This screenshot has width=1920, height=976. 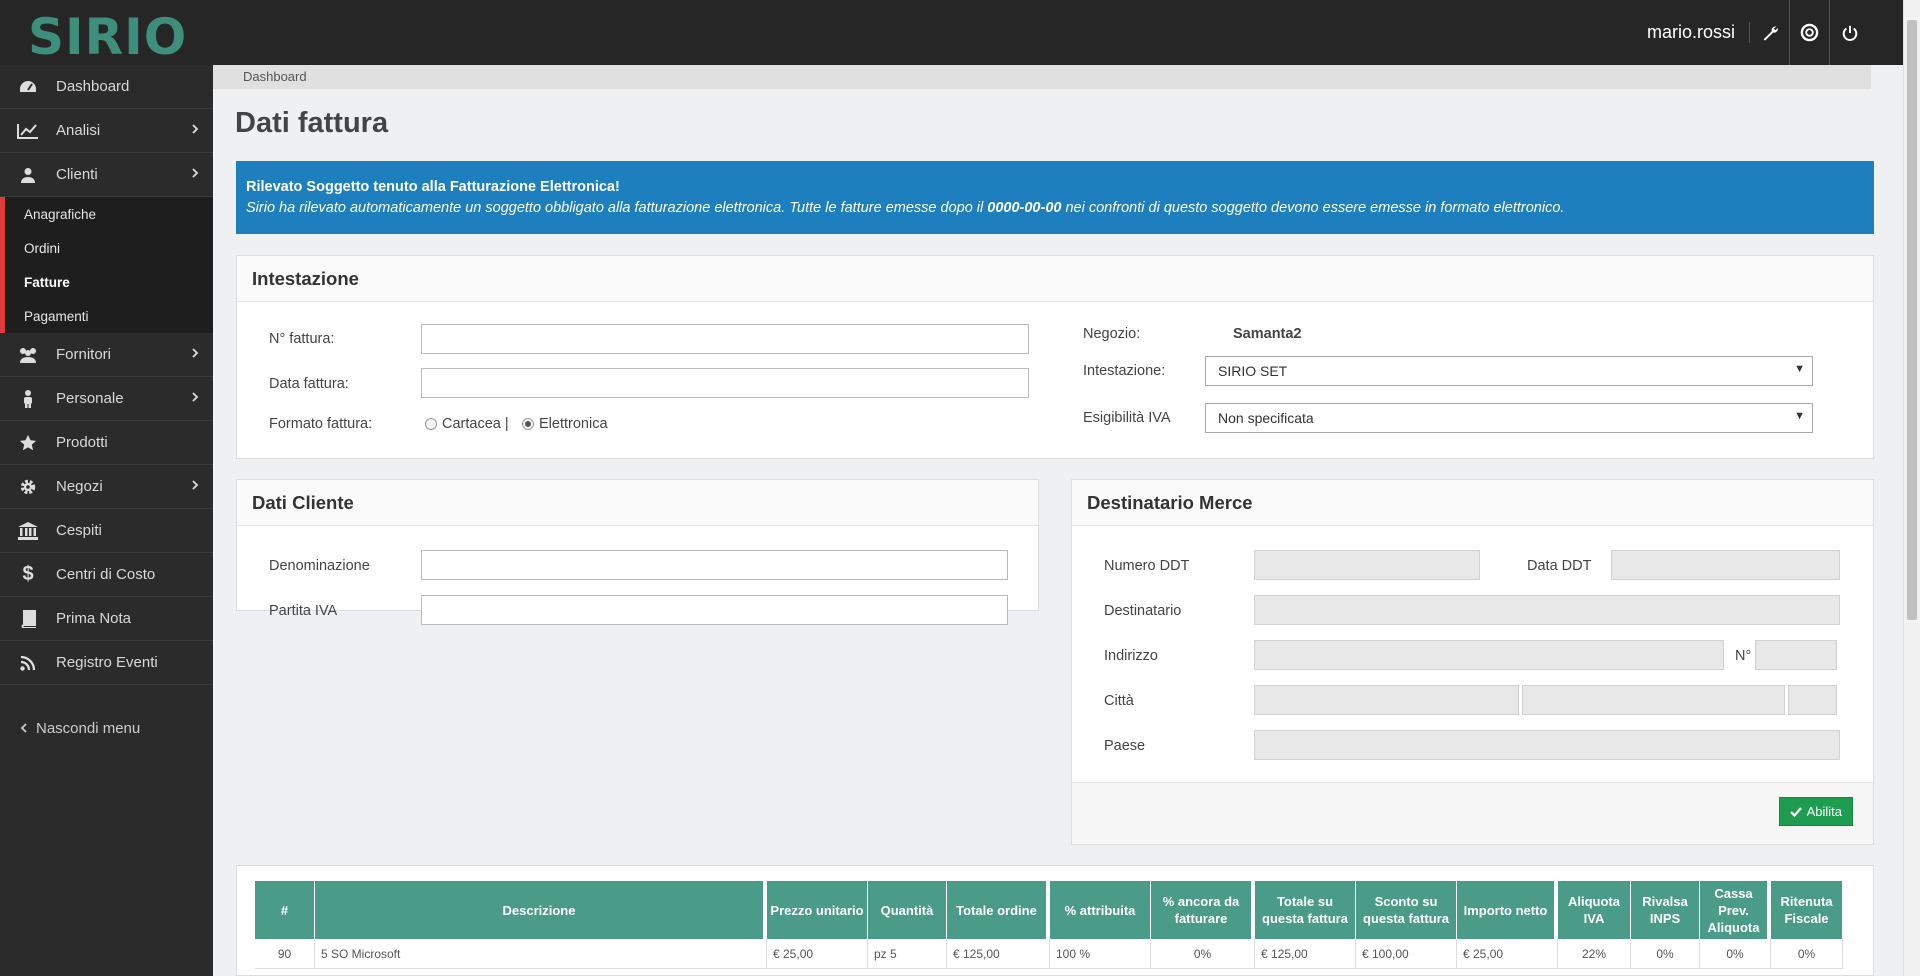 What do you see at coordinates (1127, 418) in the screenshot?
I see `esigibilita-label: Esigibilità IVA` at bounding box center [1127, 418].